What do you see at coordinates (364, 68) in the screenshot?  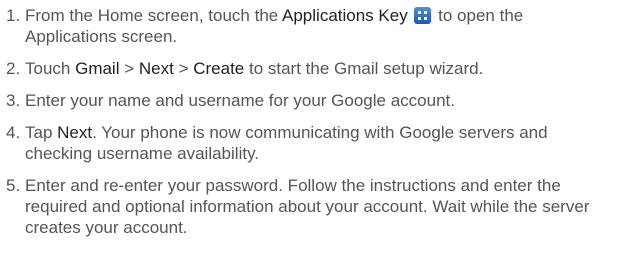 I see `step-text-part: to start the Gmail setup wizard.` at bounding box center [364, 68].